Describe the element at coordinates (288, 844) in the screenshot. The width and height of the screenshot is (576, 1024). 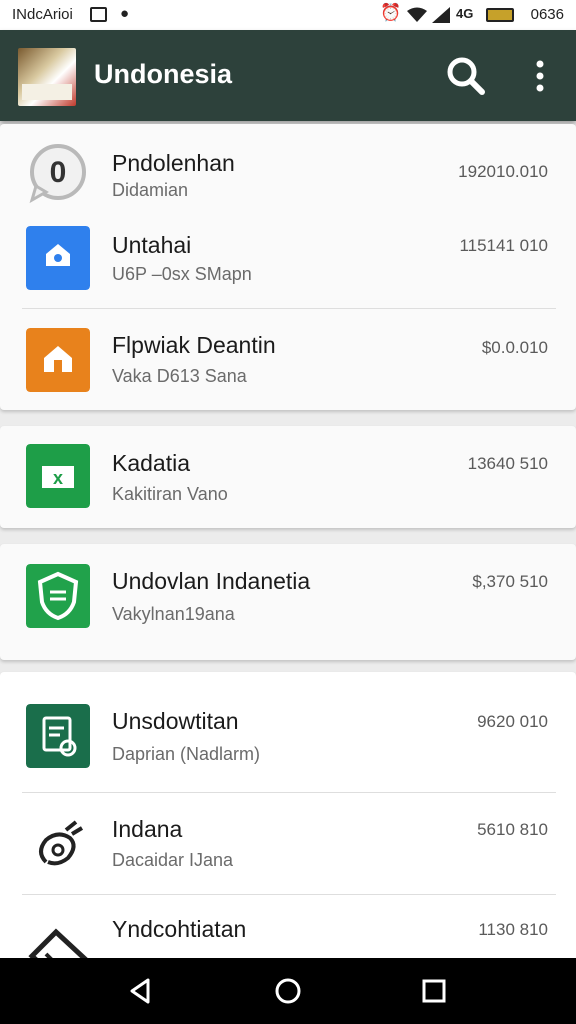
I see `list-item: Indana Dacaidar IJana 5610 810` at that location.